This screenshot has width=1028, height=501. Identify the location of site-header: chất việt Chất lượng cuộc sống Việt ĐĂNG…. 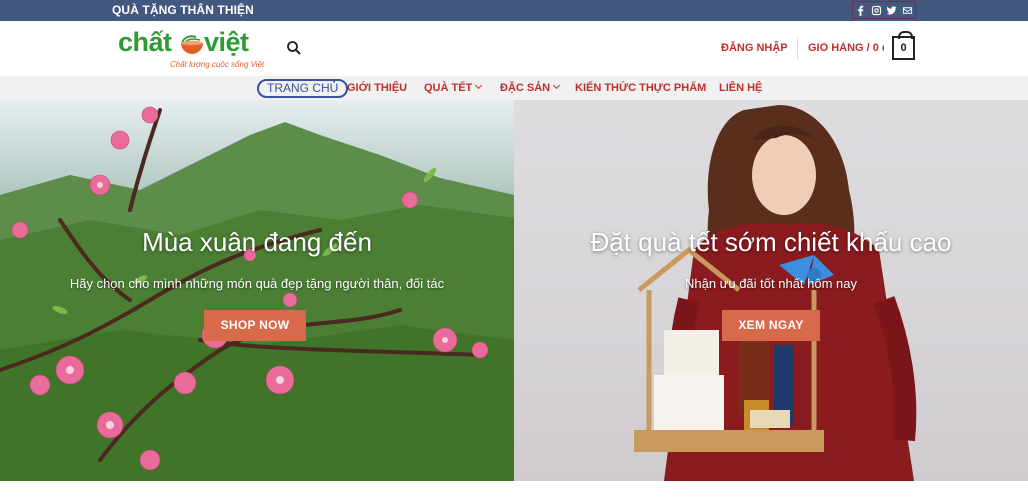
(514, 48).